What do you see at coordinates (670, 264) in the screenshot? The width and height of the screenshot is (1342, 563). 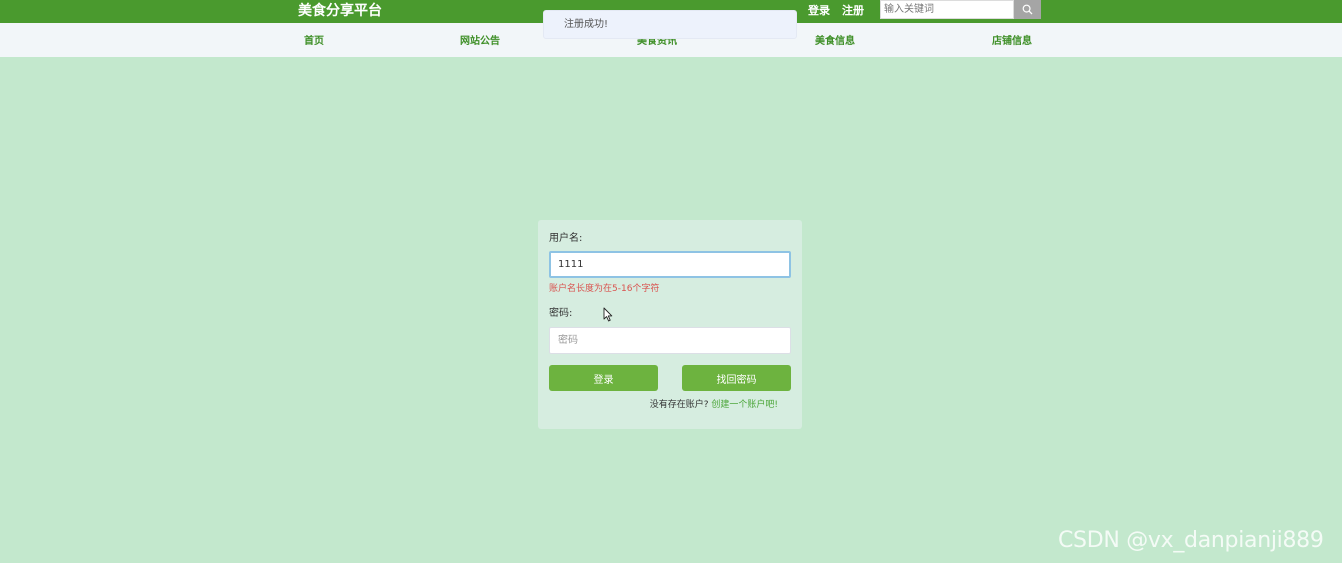 I see `username-input` at bounding box center [670, 264].